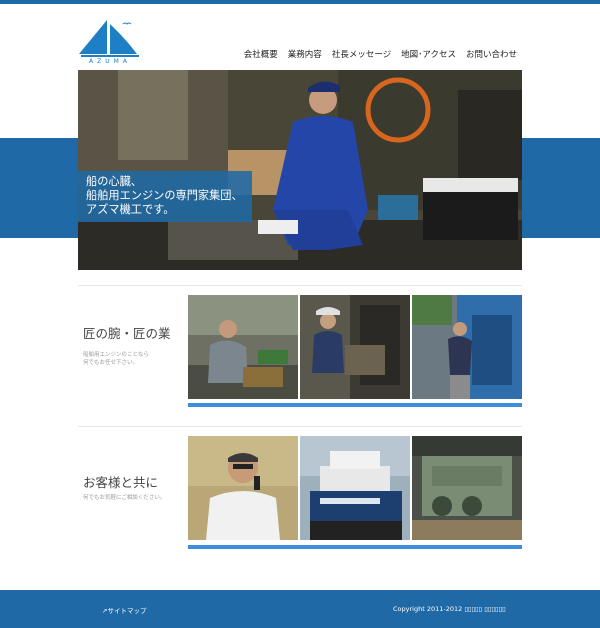  What do you see at coordinates (305, 54) in the screenshot?
I see `nav-services: 業務内容` at bounding box center [305, 54].